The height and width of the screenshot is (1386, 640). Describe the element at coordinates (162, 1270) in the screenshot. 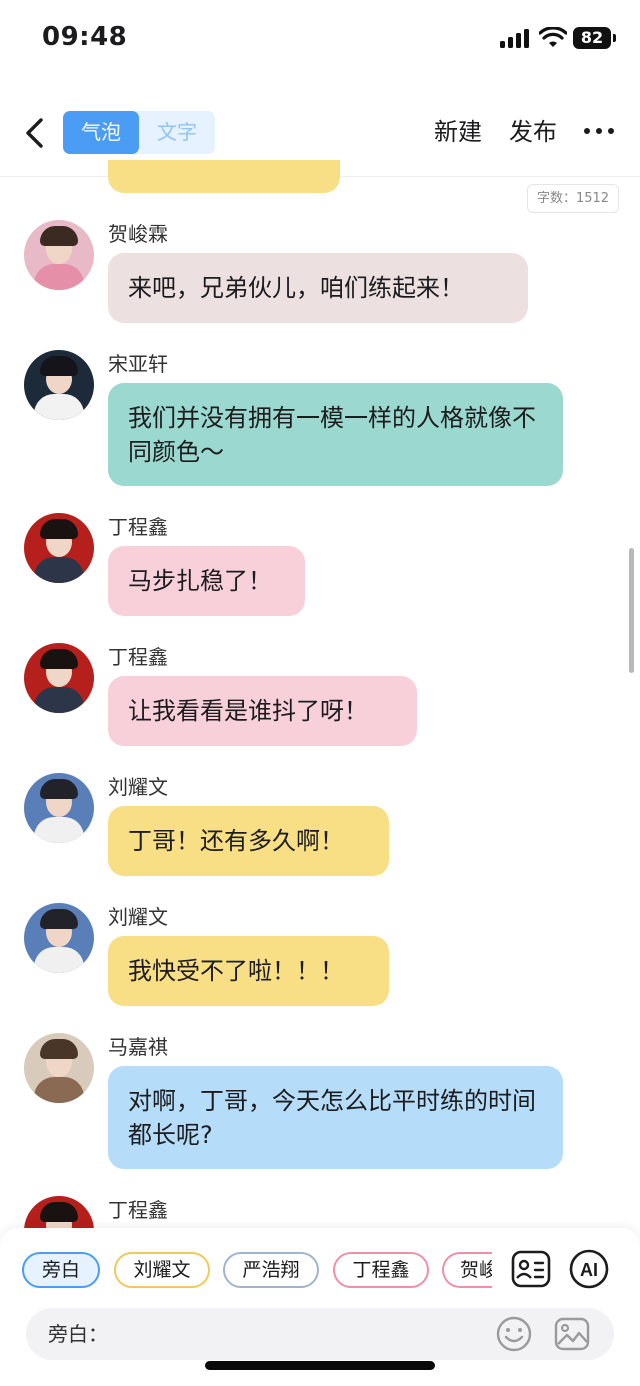

I see `character-chip: 刘耀文` at that location.